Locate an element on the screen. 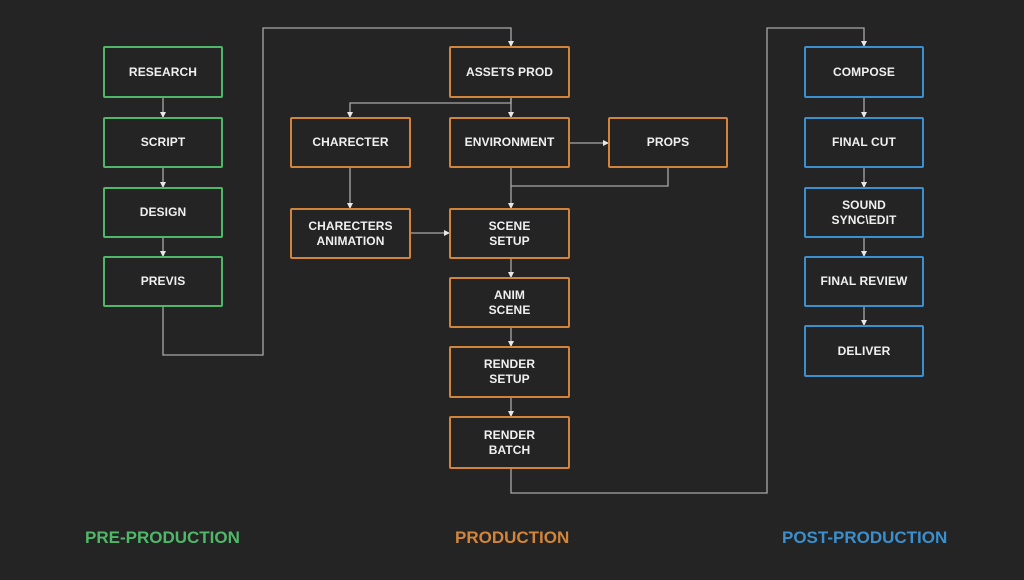 The height and width of the screenshot is (580, 1024). node-final-cut: FINAL CUT is located at coordinates (864, 142).